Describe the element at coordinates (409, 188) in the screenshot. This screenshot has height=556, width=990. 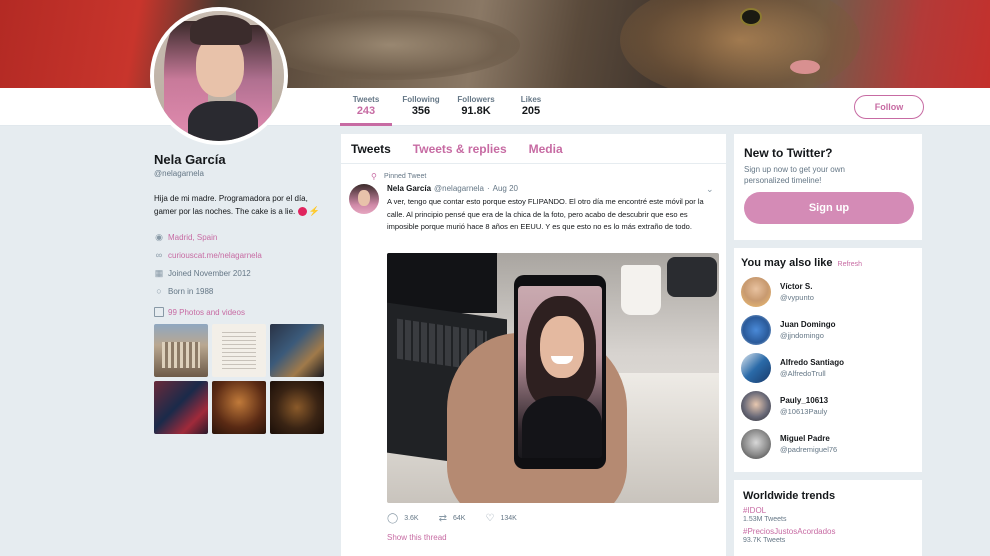
I see `tweet-author-name: Nela García` at that location.